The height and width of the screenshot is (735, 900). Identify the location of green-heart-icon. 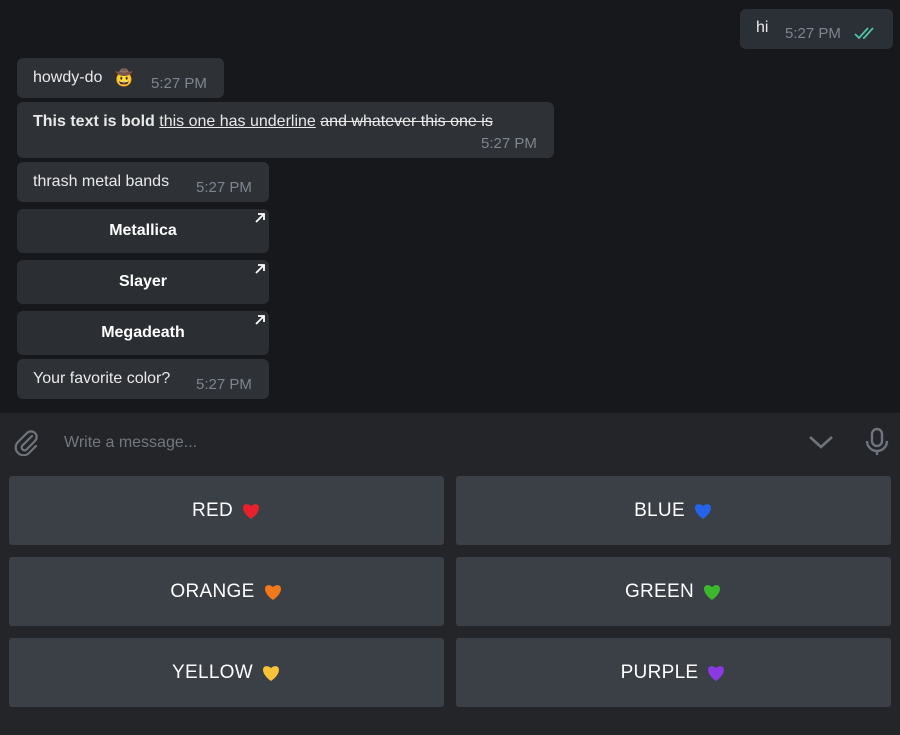
(712, 592).